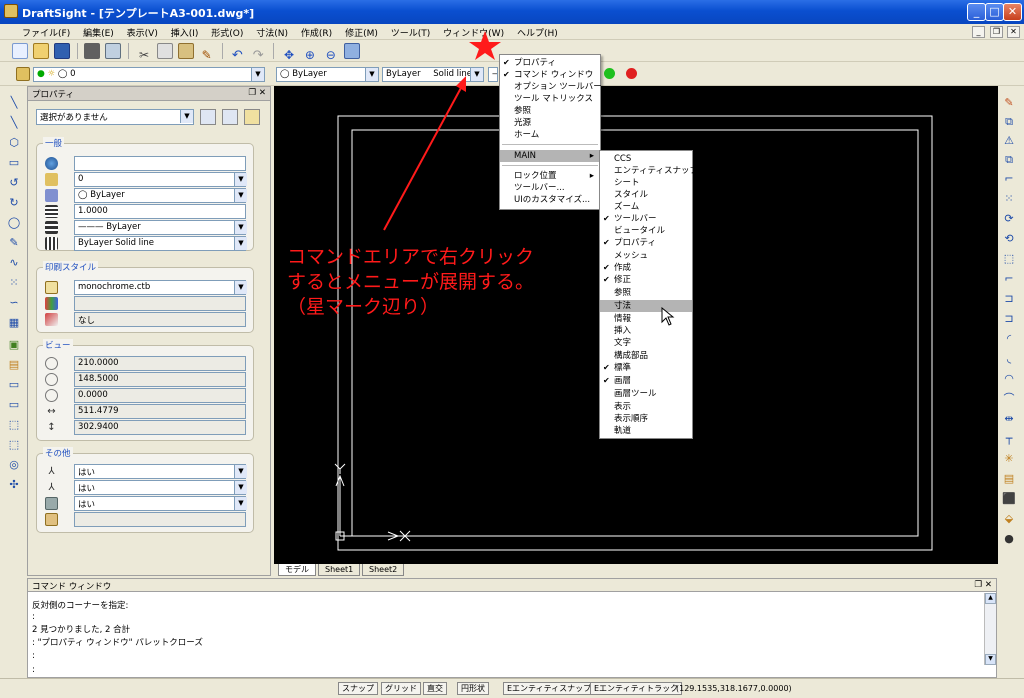  What do you see at coordinates (631, 73) in the screenshot?
I see `red-circle-icon` at bounding box center [631, 73].